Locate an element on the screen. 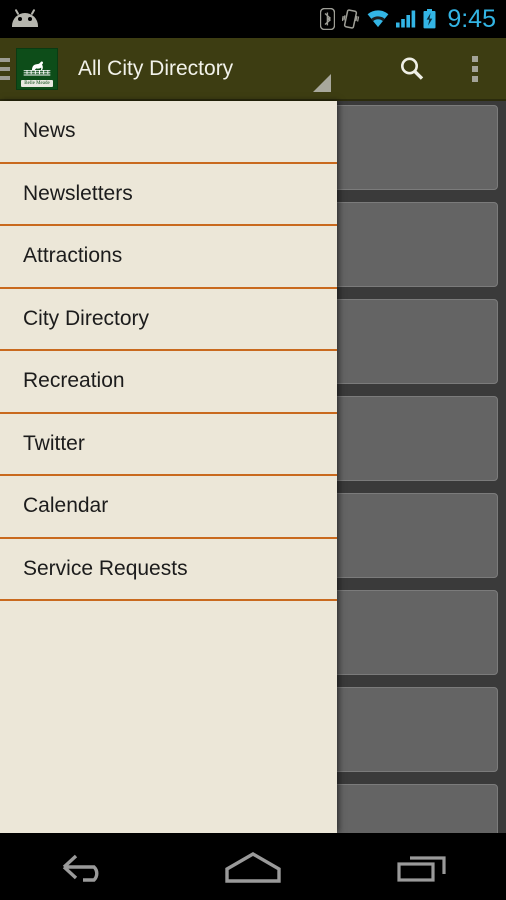  drawer-item-city-directory: City Directory is located at coordinates (168, 320).